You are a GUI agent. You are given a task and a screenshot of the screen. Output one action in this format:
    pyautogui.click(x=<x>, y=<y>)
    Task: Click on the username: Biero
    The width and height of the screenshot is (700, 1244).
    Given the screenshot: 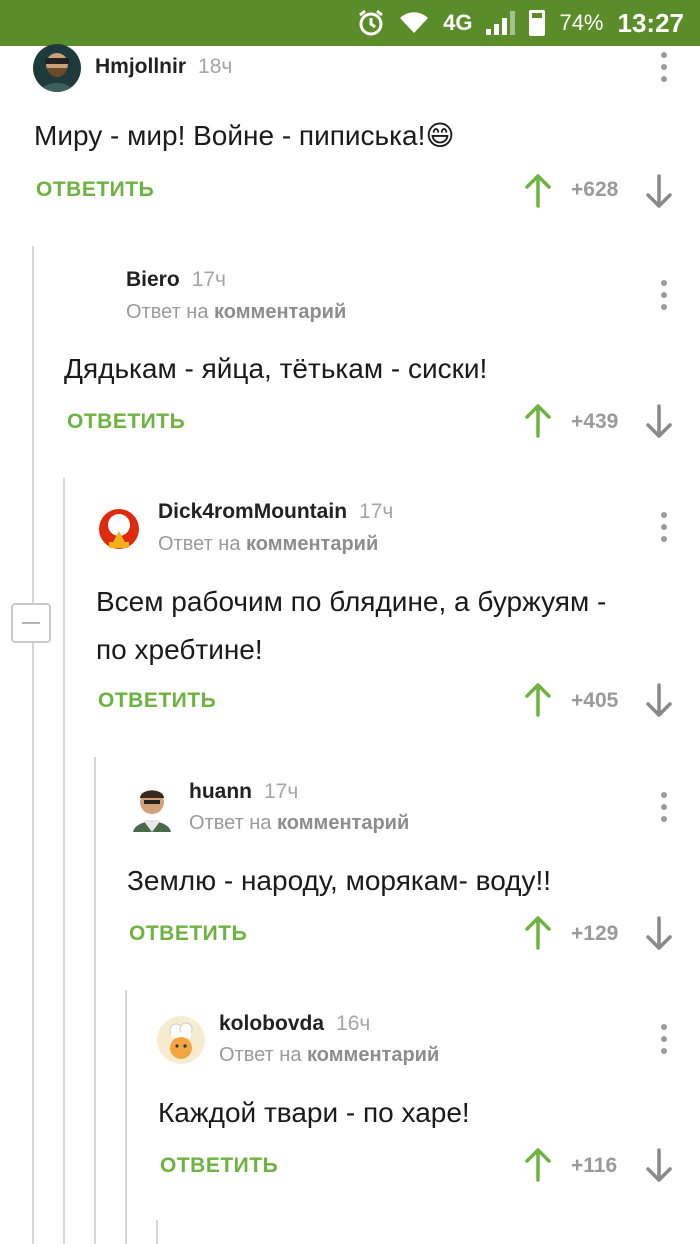 What is the action you would take?
    pyautogui.click(x=153, y=279)
    